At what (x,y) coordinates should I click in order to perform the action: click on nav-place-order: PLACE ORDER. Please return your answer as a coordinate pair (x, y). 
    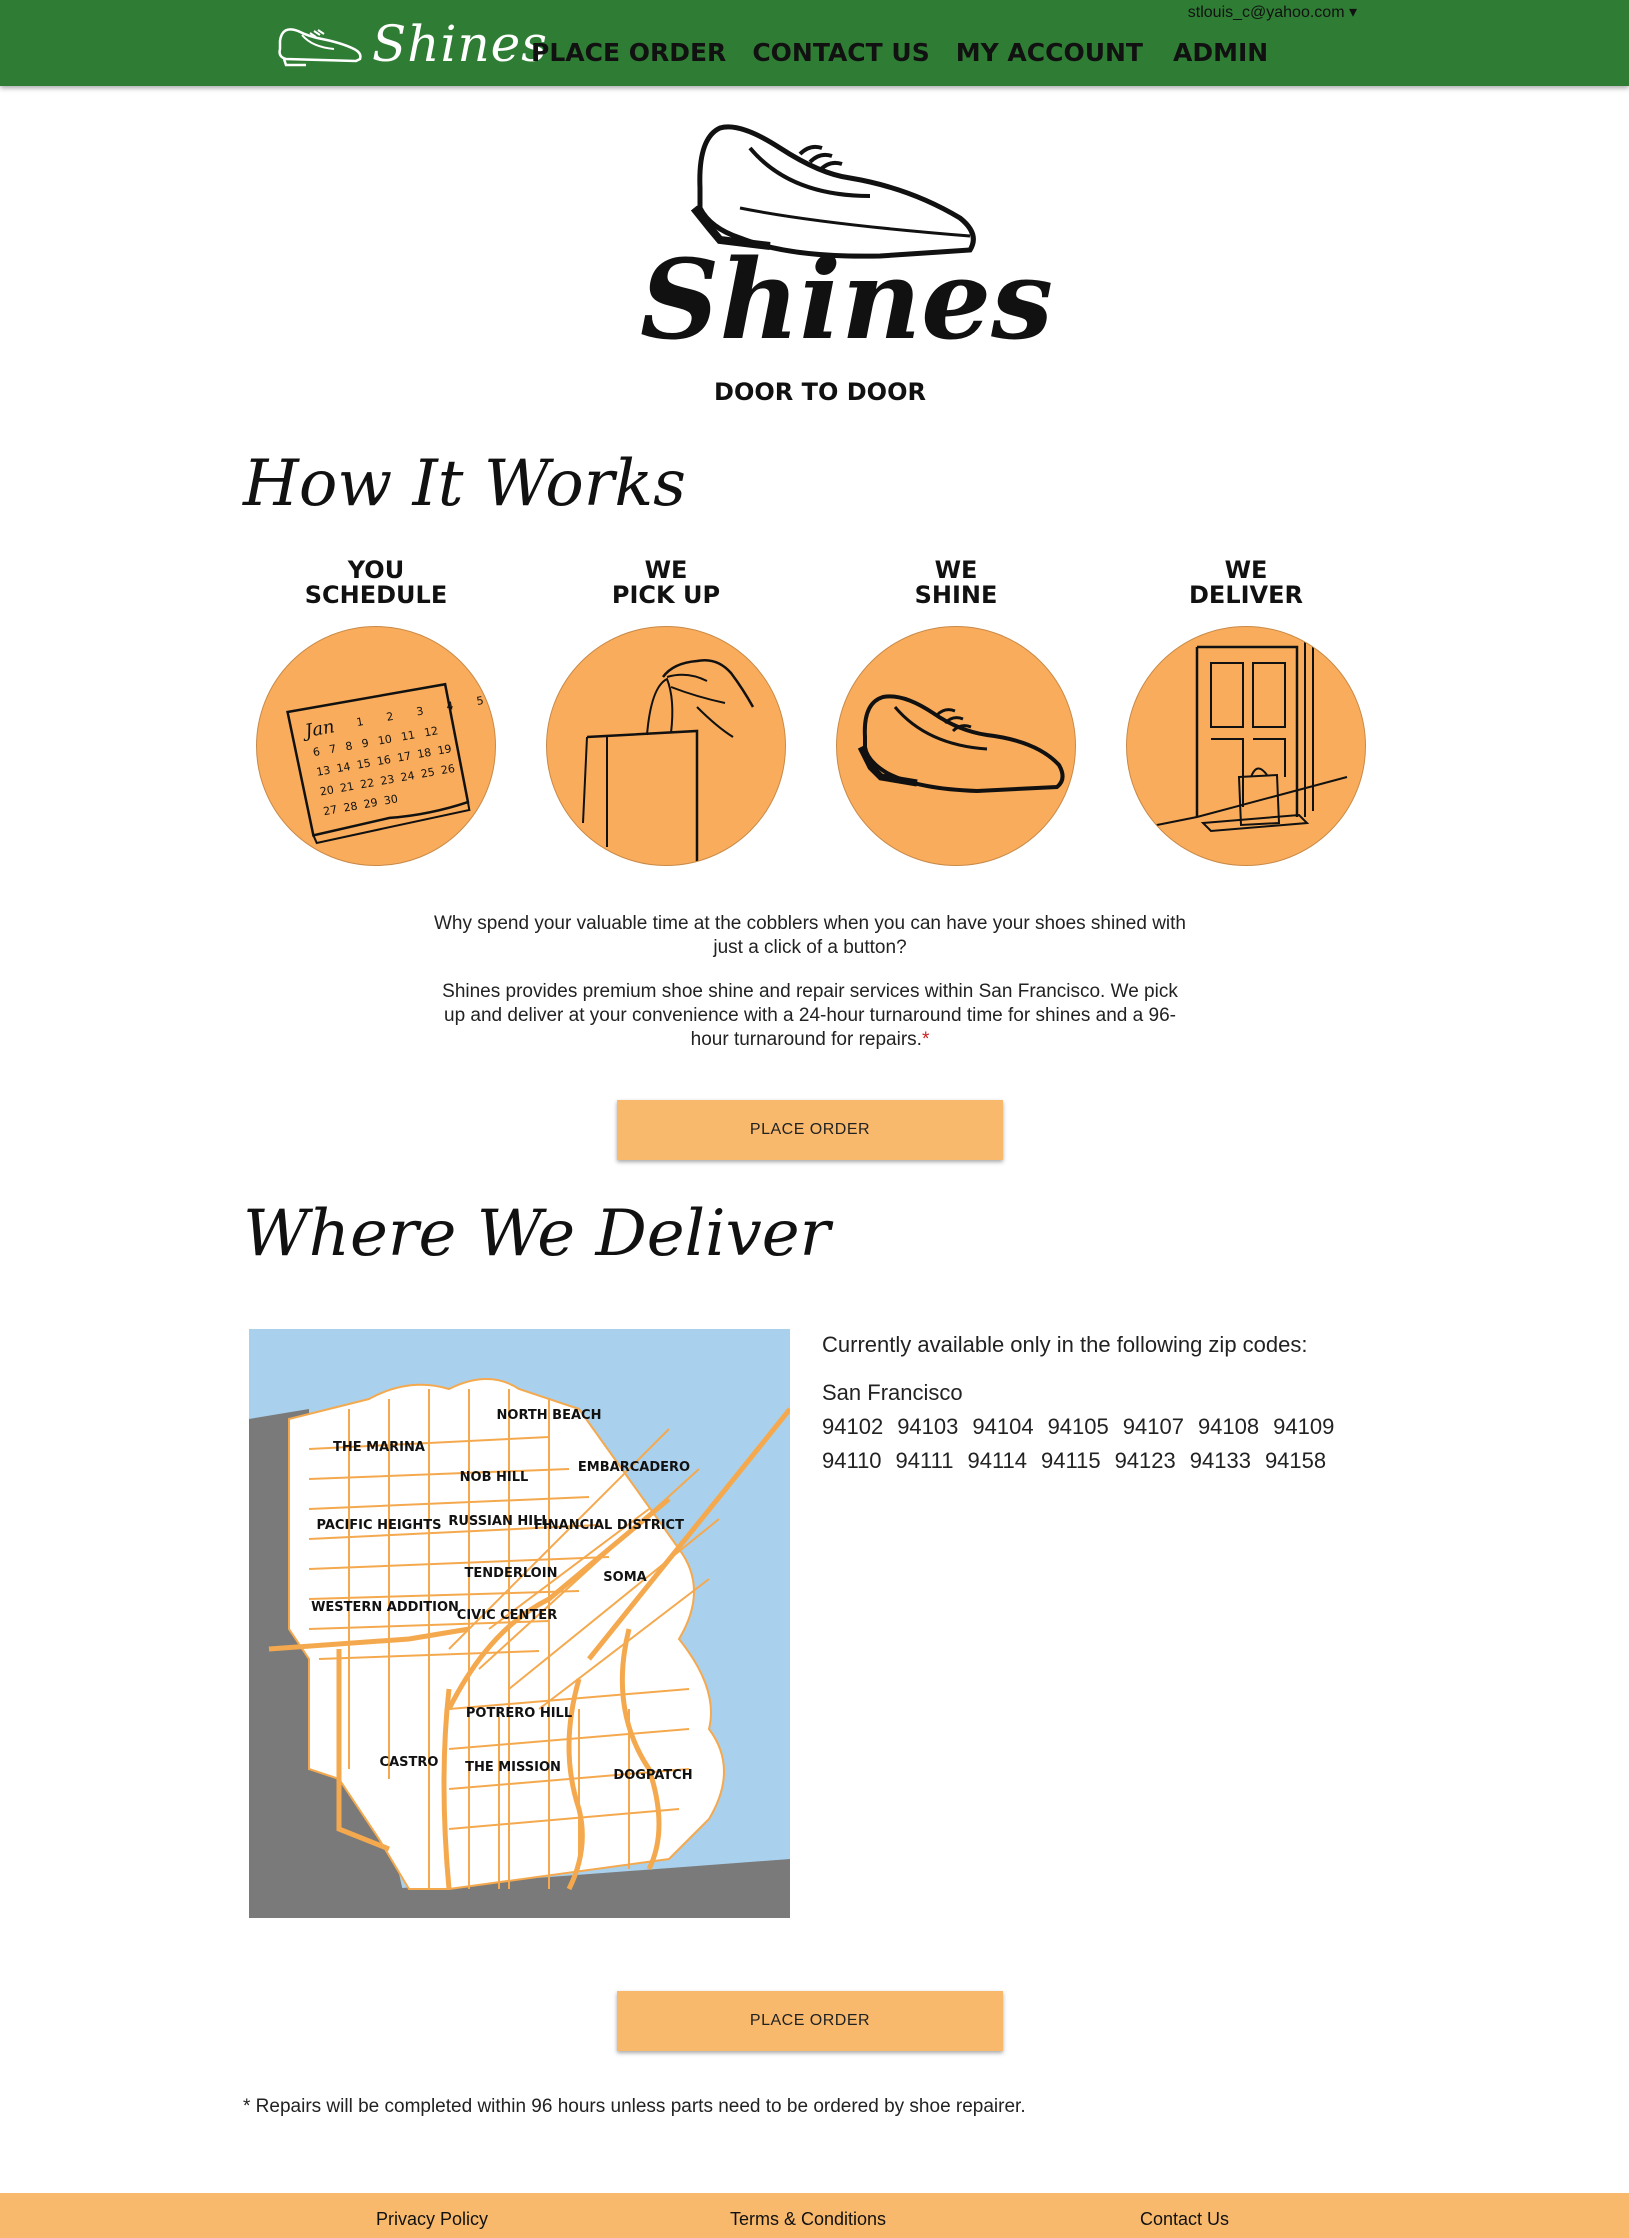
    Looking at the image, I should click on (628, 52).